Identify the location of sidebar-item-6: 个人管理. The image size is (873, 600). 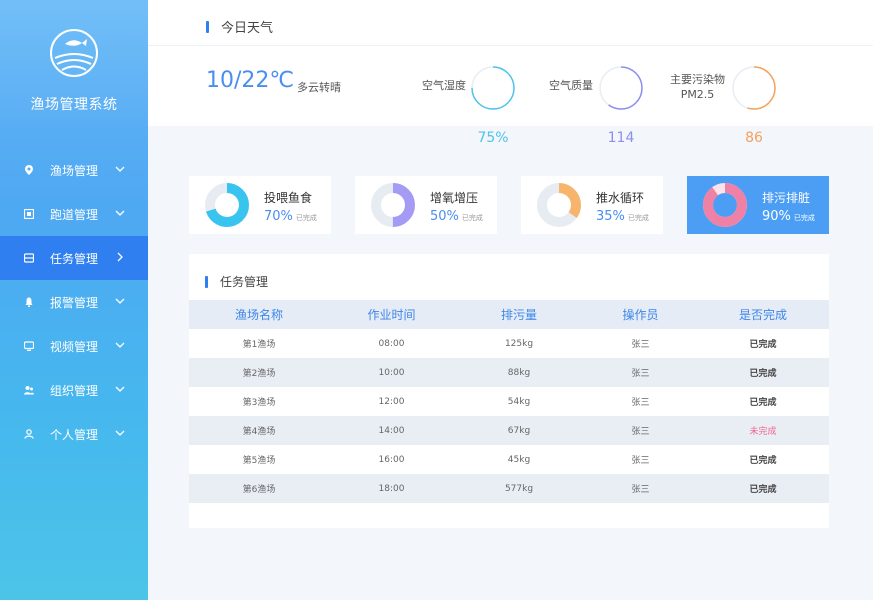
(74, 434).